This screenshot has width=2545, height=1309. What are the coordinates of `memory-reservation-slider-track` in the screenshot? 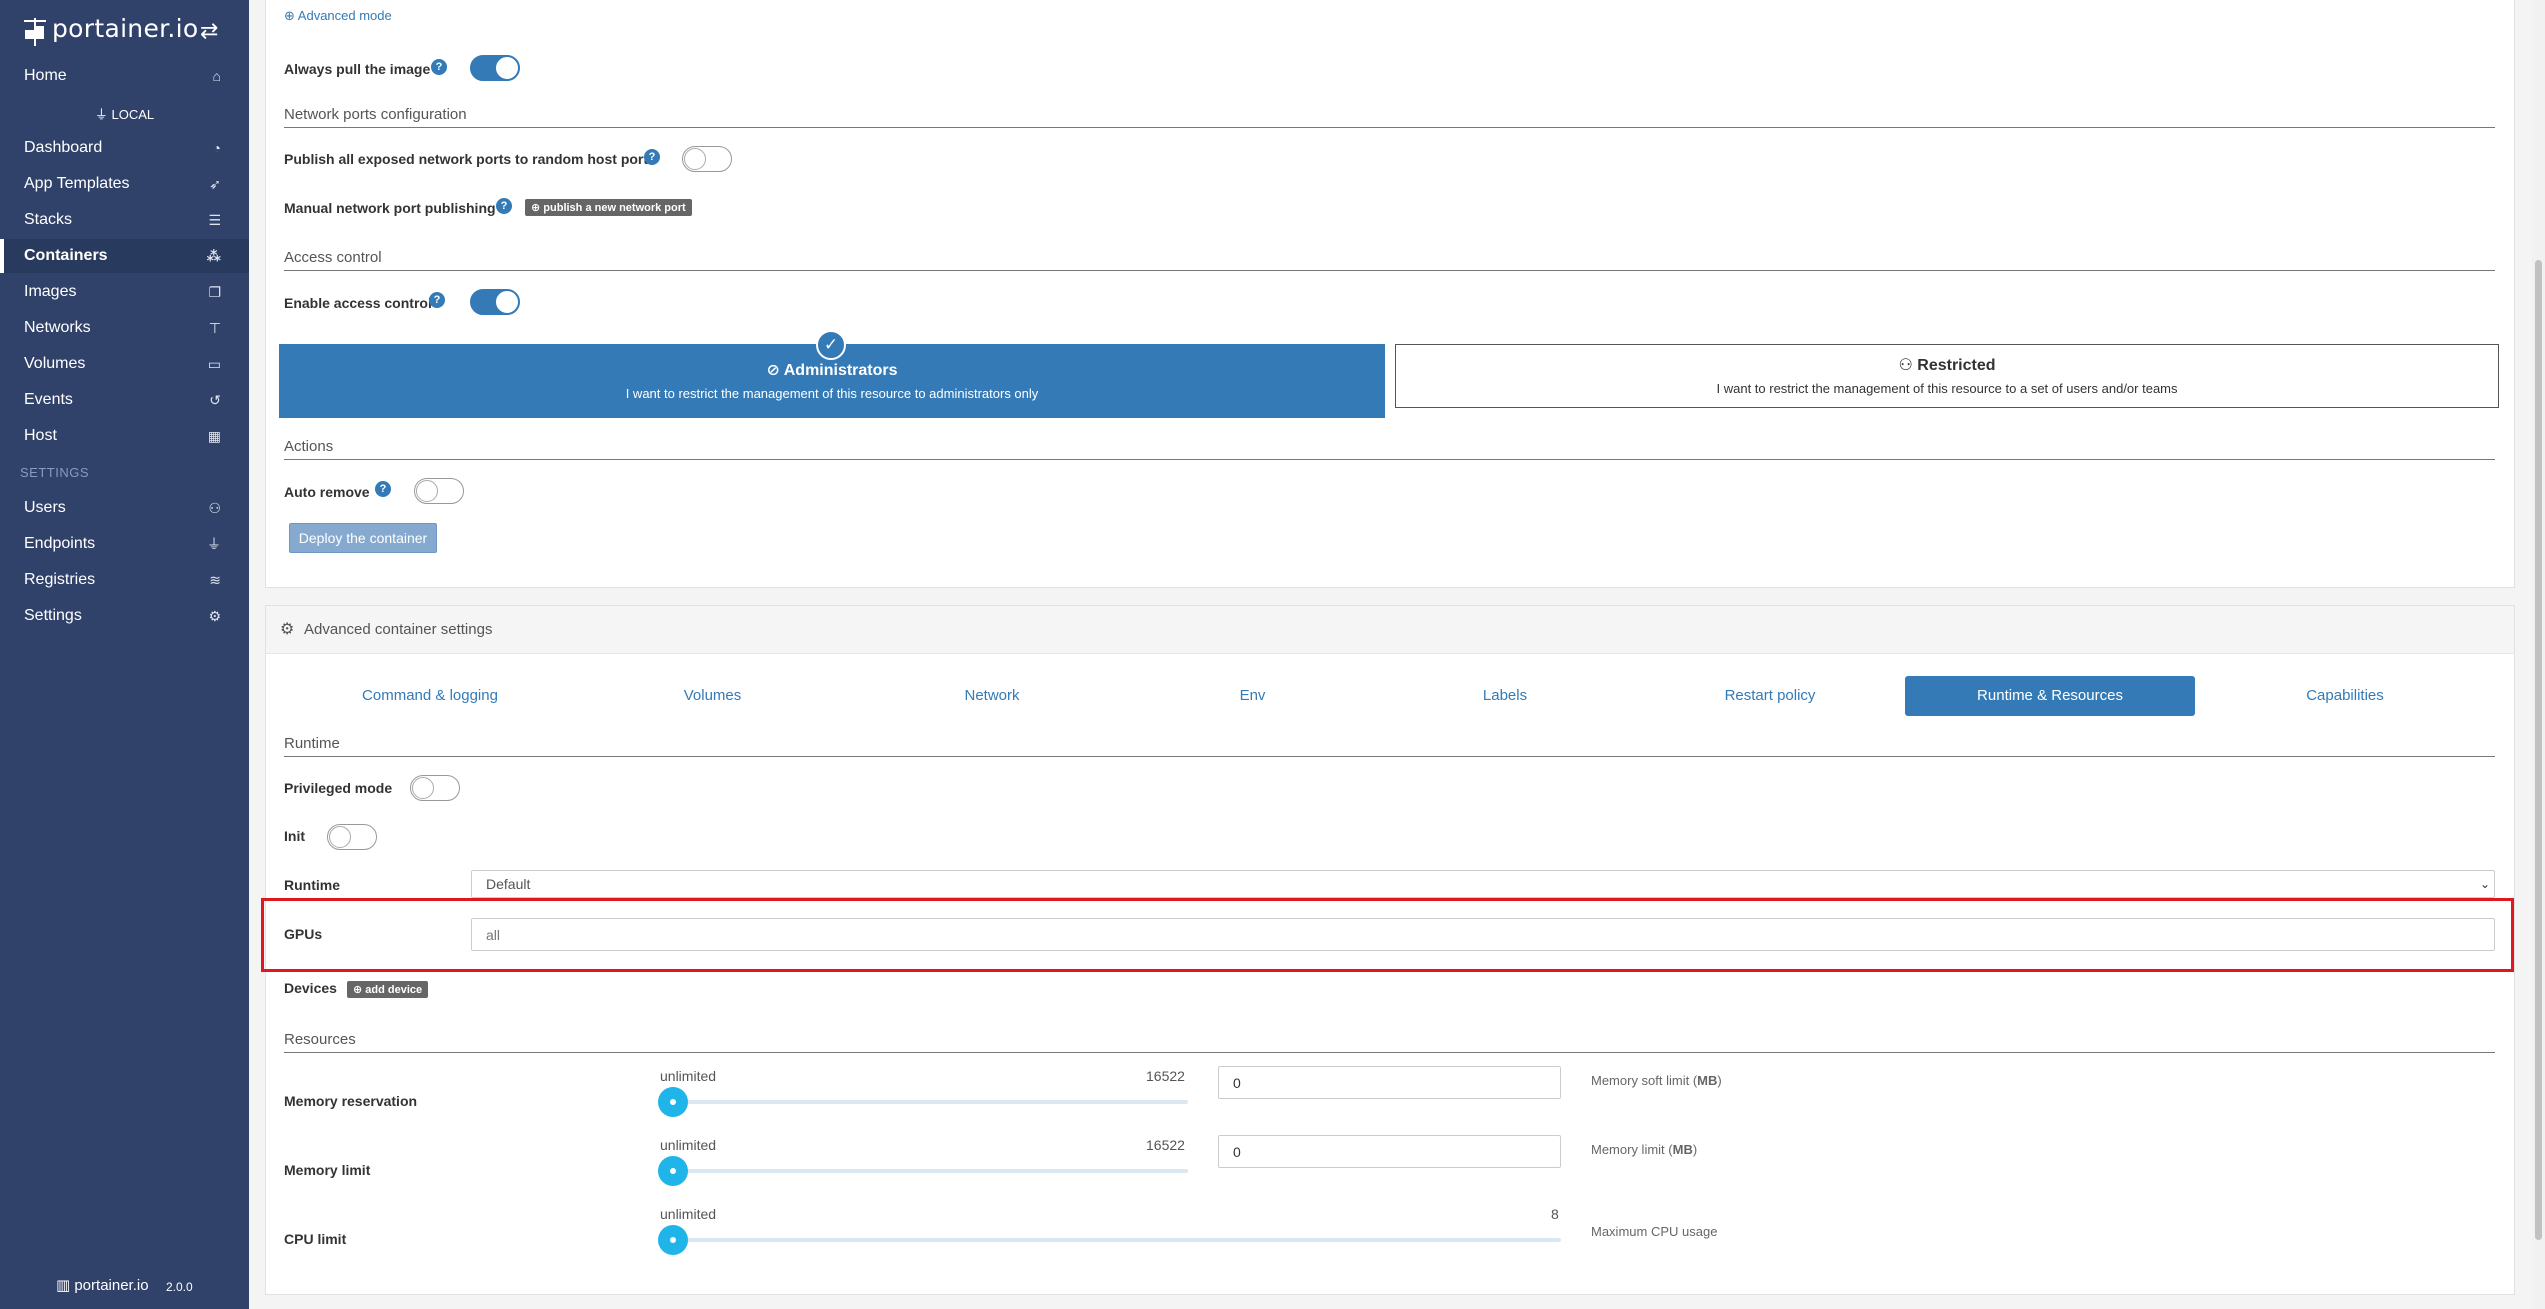 It's located at (930, 1102).